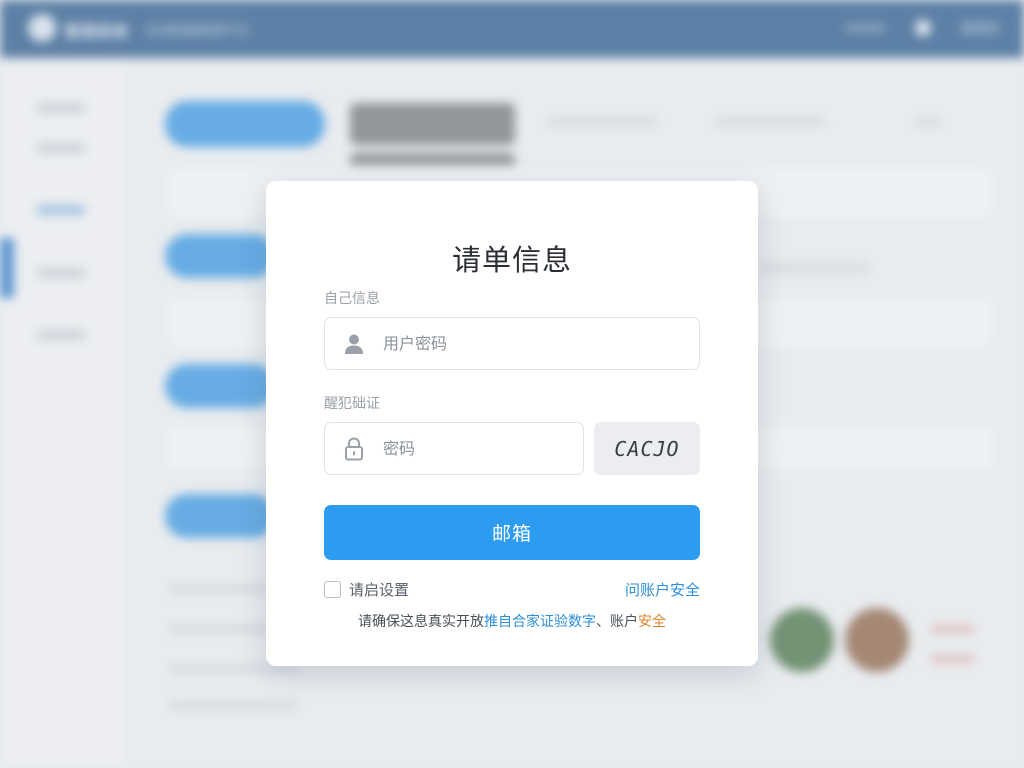 The height and width of the screenshot is (768, 1024). I want to click on username-field, so click(512, 343).